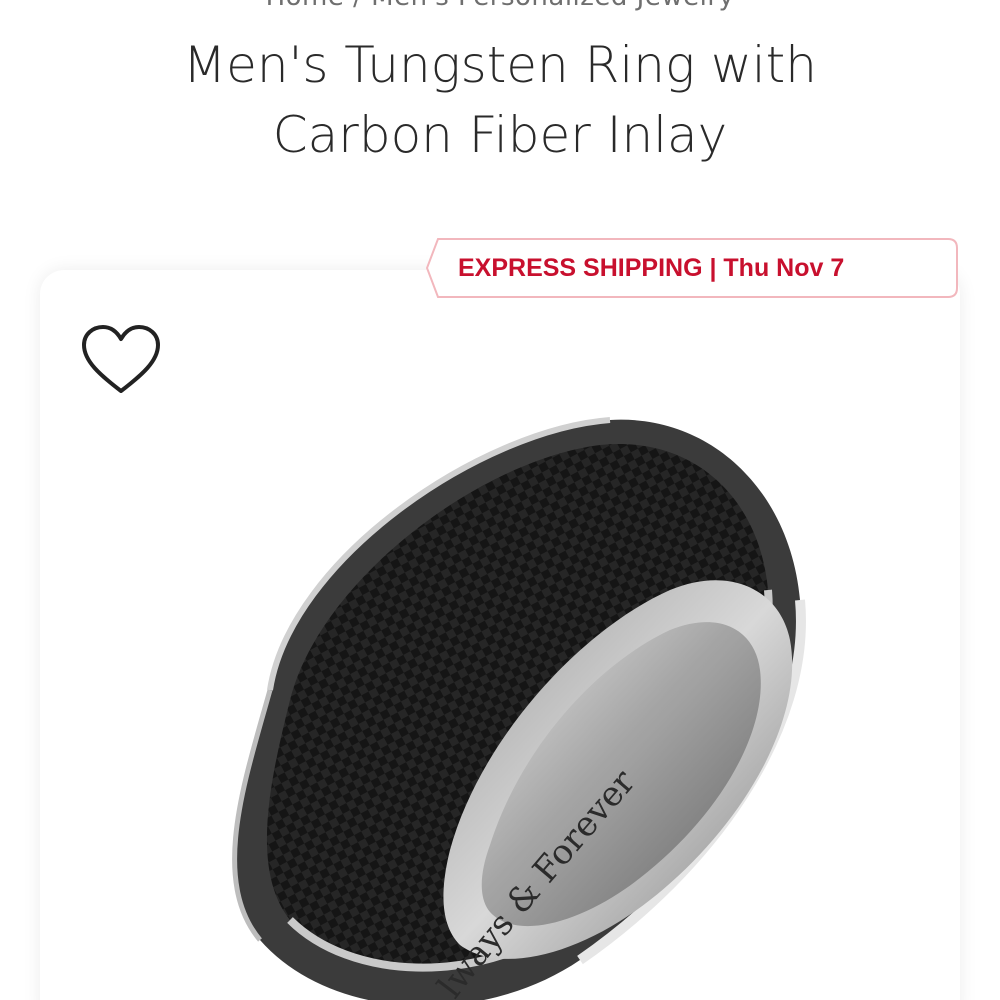 This screenshot has width=1000, height=1000. What do you see at coordinates (651, 268) in the screenshot?
I see `shipping-badge-text: EXPRESS SHIPPING | Thu Nov 7` at bounding box center [651, 268].